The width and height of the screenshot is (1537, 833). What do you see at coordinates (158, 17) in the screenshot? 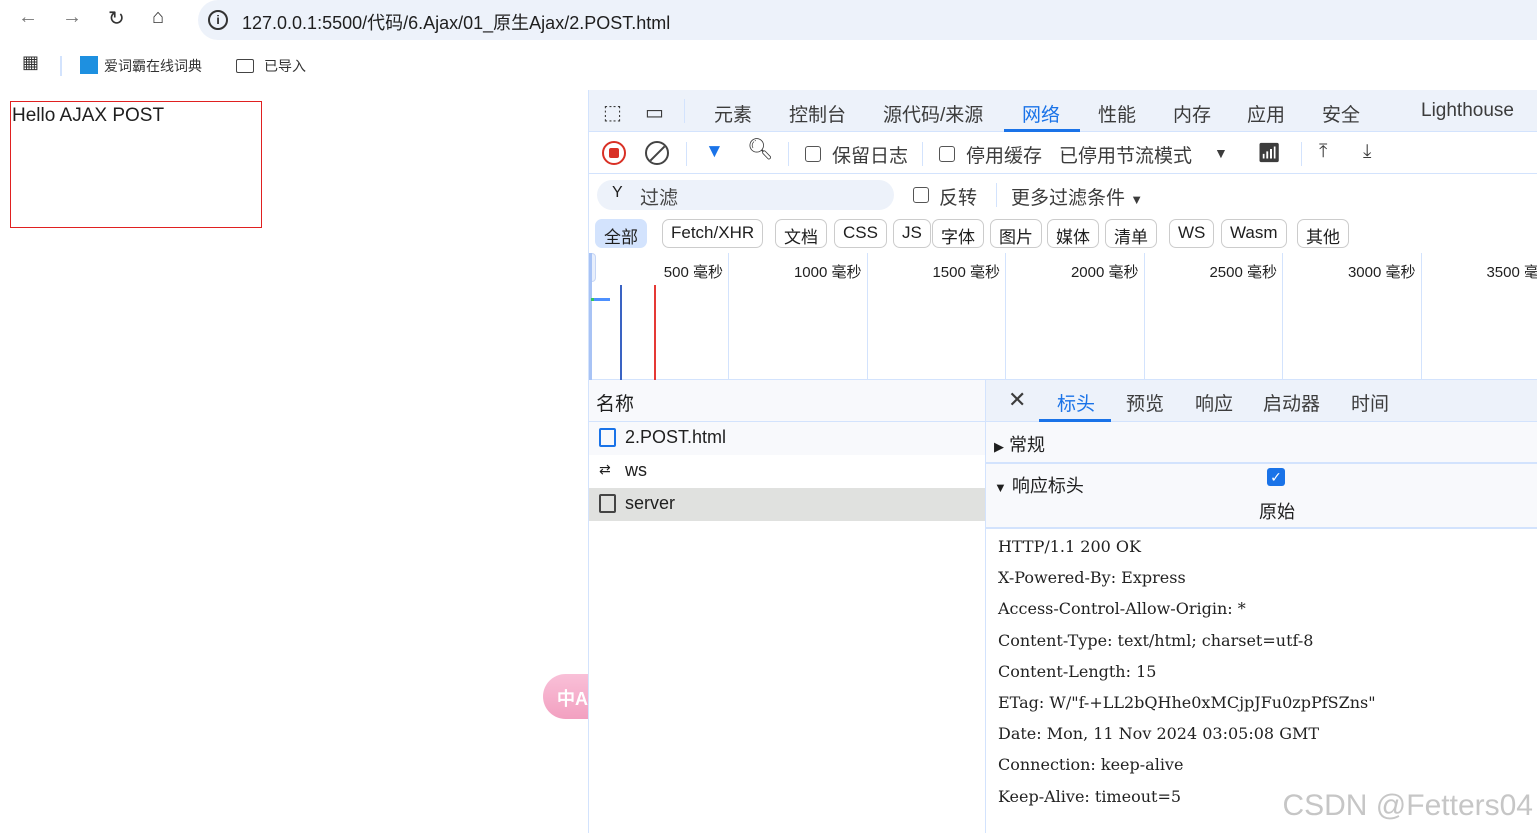
I see `home-button: ⌂` at bounding box center [158, 17].